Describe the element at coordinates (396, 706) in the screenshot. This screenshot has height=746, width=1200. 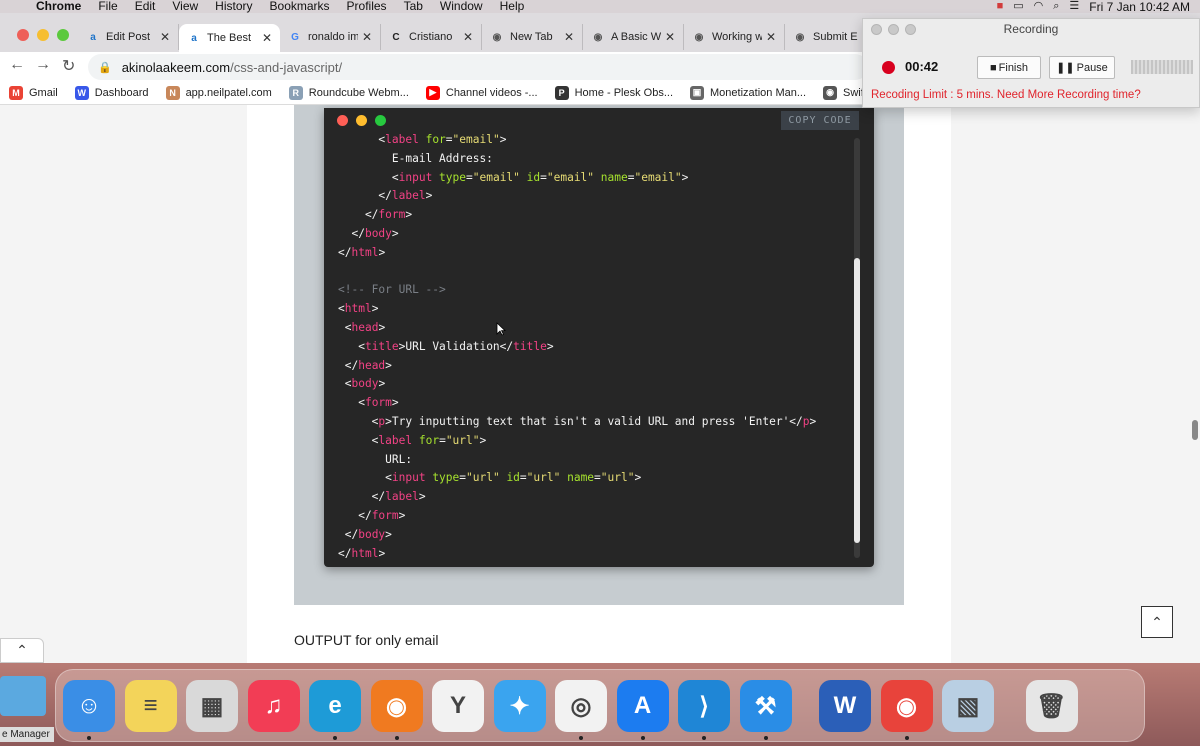
I see `firefox-icon: ◉` at that location.